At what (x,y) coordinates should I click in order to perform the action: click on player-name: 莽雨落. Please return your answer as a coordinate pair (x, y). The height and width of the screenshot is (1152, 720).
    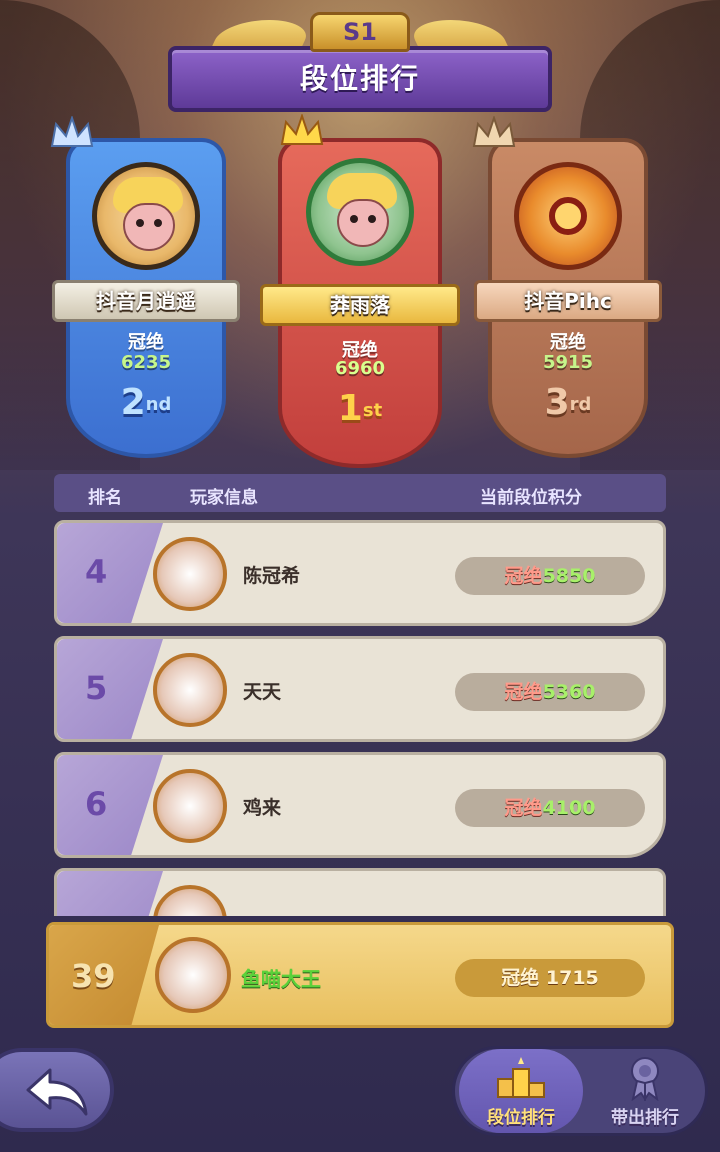
    Looking at the image, I should click on (360, 305).